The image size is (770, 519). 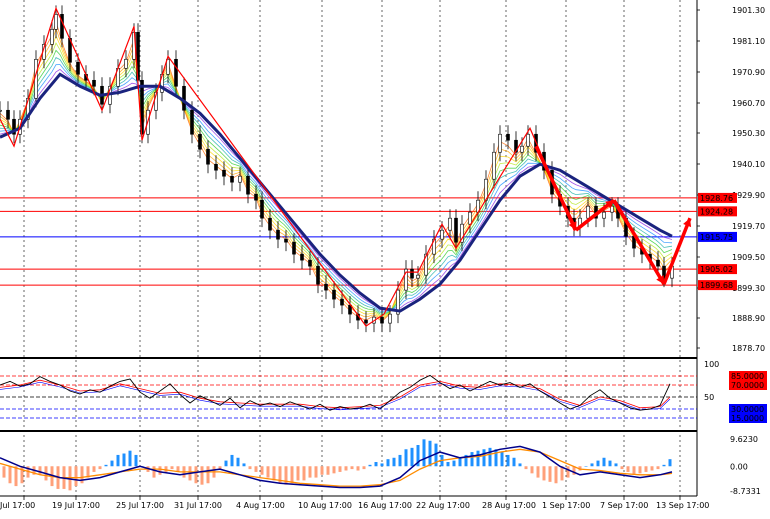 I want to click on stoch-level-label: 50, so click(x=709, y=397).